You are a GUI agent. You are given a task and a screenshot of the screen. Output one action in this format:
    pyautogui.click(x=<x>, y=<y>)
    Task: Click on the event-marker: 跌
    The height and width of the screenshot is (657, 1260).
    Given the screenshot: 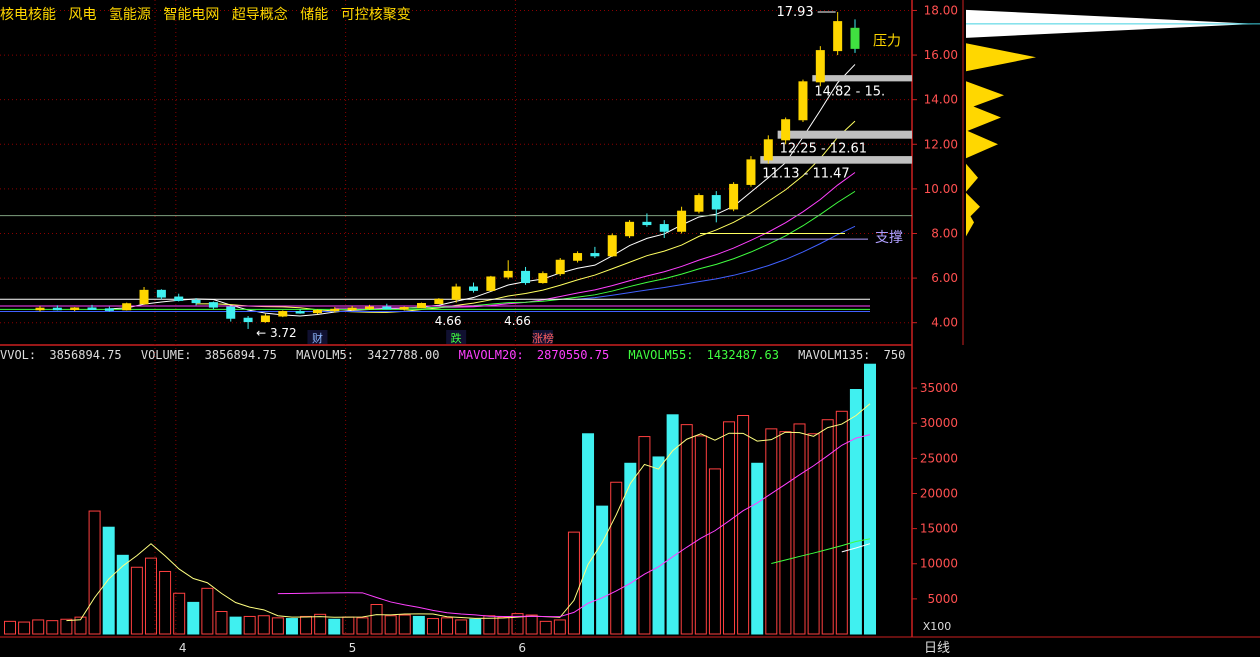 What is the action you would take?
    pyautogui.click(x=456, y=338)
    